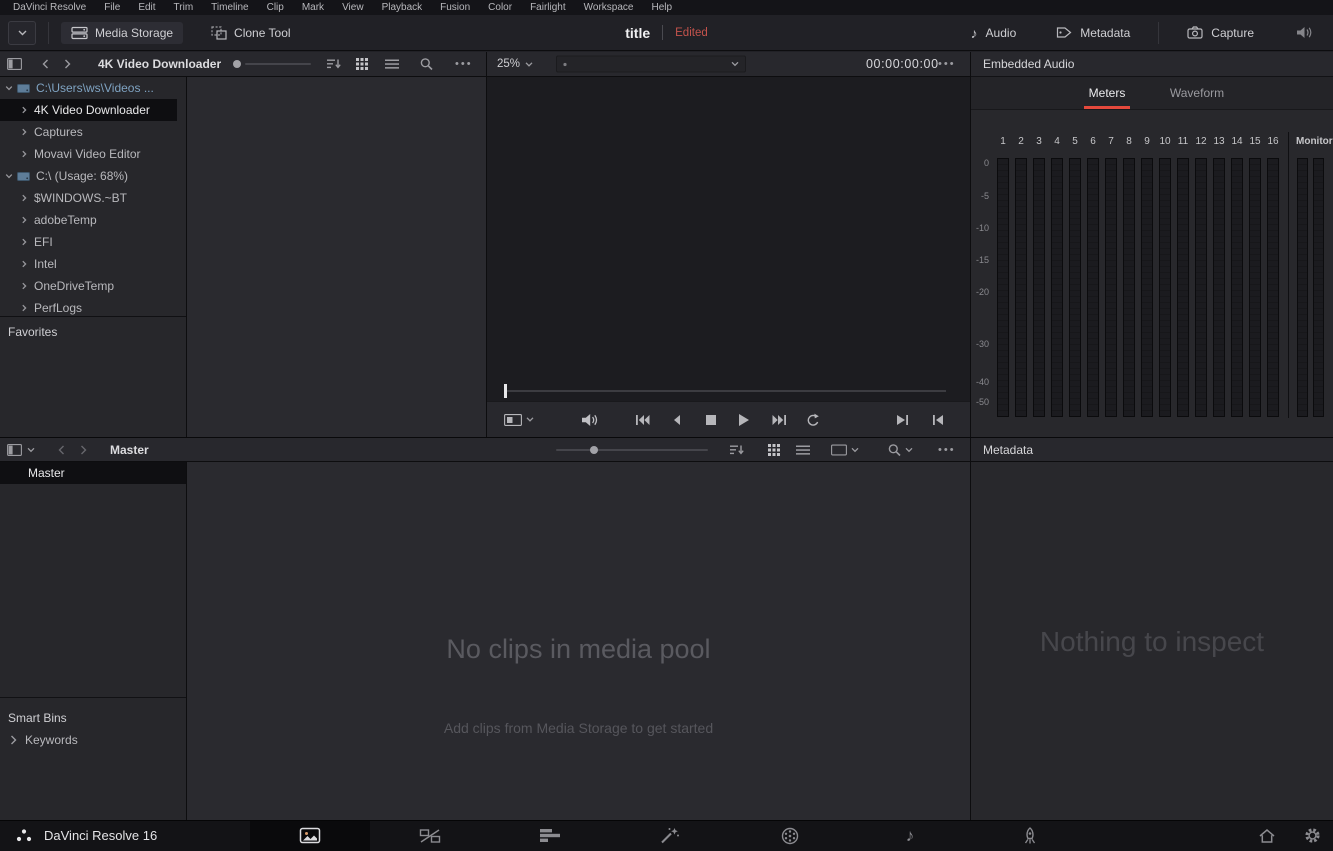 This screenshot has width=1333, height=851. What do you see at coordinates (1201, 141) in the screenshot?
I see `channel-number: 12` at bounding box center [1201, 141].